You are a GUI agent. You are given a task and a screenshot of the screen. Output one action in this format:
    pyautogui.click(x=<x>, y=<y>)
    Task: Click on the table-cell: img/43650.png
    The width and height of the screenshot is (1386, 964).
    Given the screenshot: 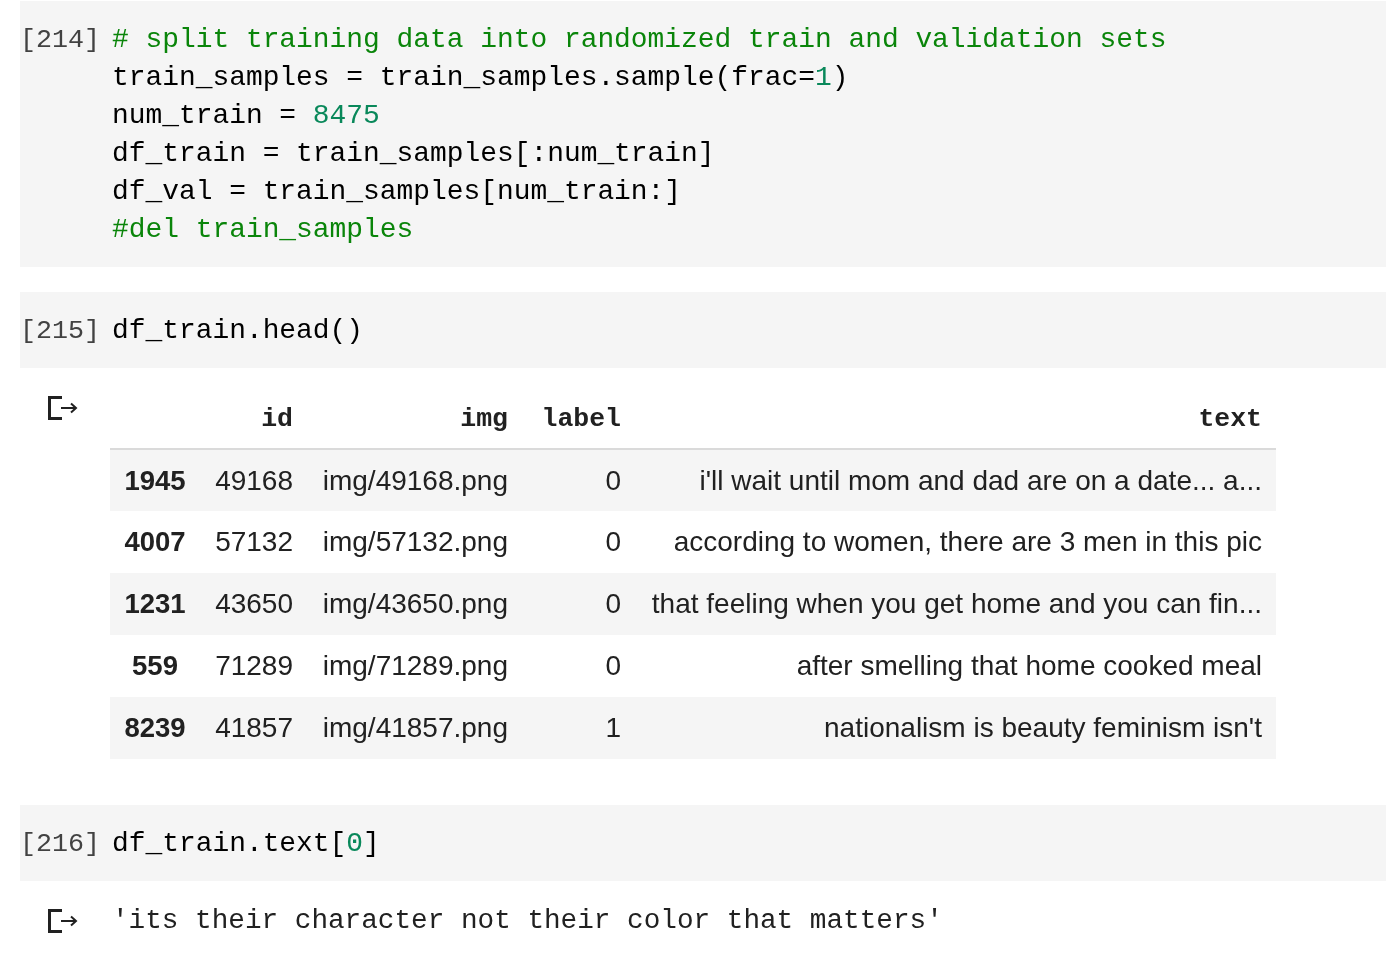 What is the action you would take?
    pyautogui.click(x=414, y=604)
    